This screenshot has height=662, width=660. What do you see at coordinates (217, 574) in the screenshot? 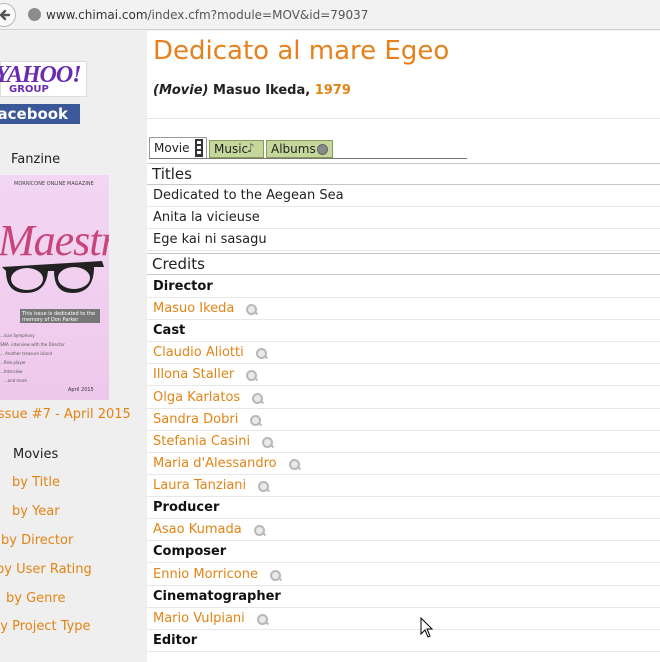
I see `credit-person-link: Ennio Morricone` at bounding box center [217, 574].